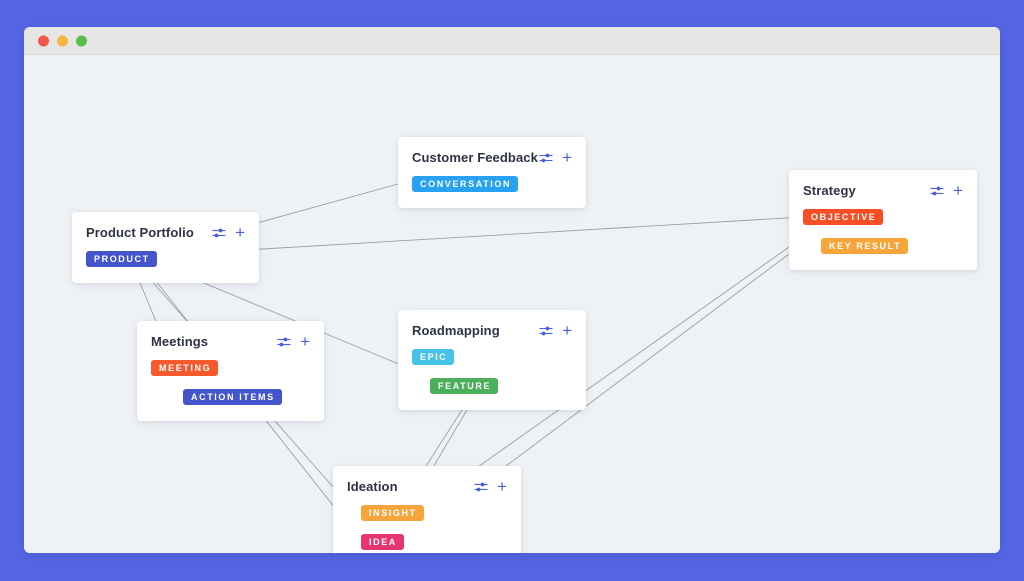 Image resolution: width=1024 pixels, height=581 pixels. What do you see at coordinates (492, 356) in the screenshot?
I see `tag-row: EPIC` at bounding box center [492, 356].